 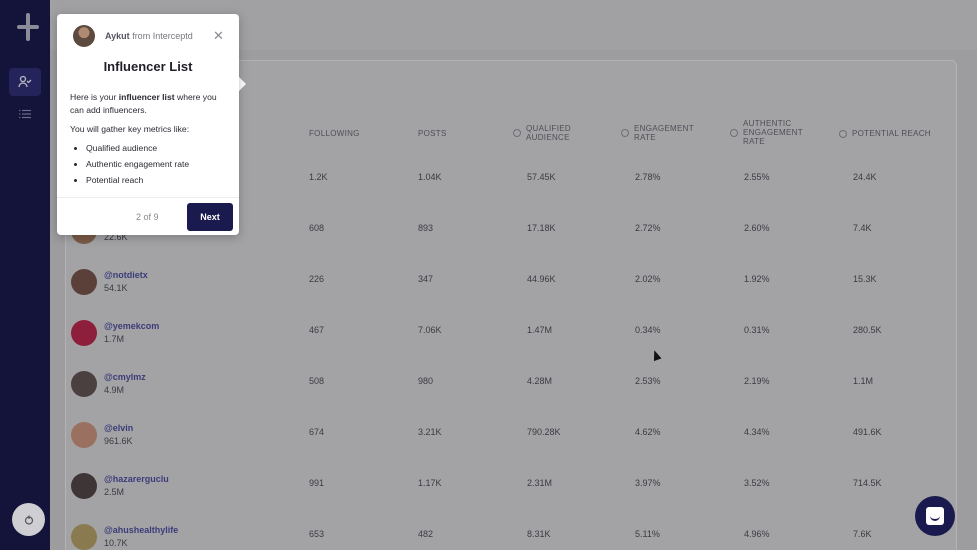 What do you see at coordinates (148, 66) in the screenshot?
I see `tooltip-title: Influencer List` at bounding box center [148, 66].